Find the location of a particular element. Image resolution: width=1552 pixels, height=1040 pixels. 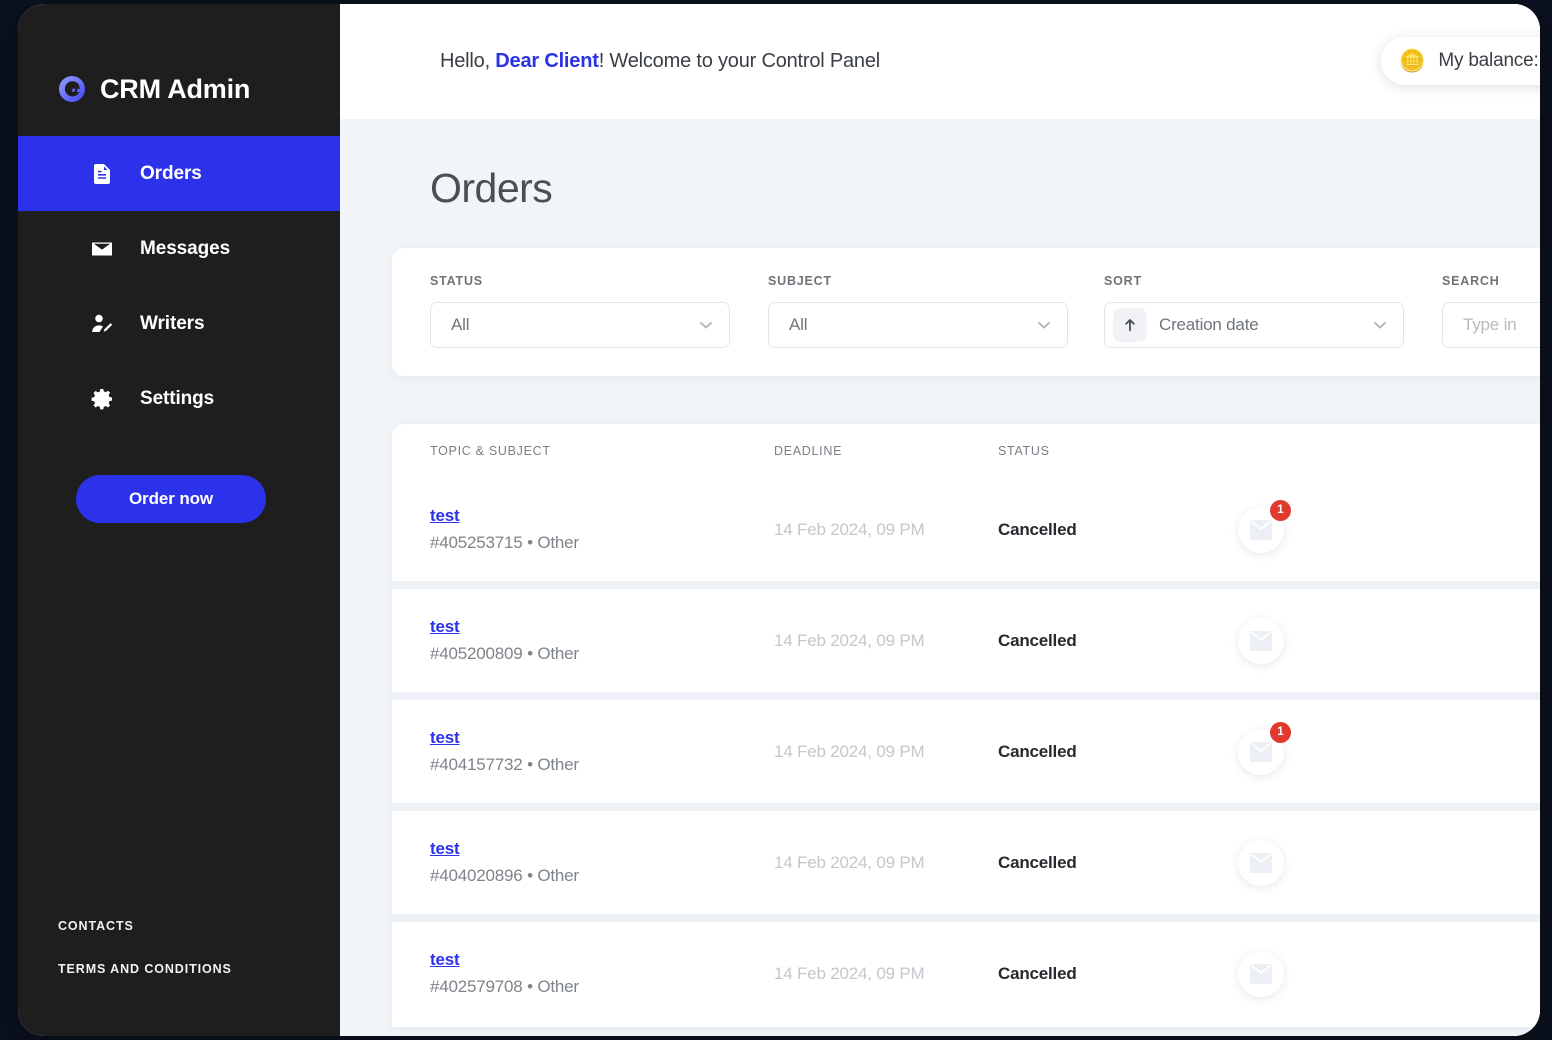

cell-messages: 1 is located at coordinates (1298, 526).